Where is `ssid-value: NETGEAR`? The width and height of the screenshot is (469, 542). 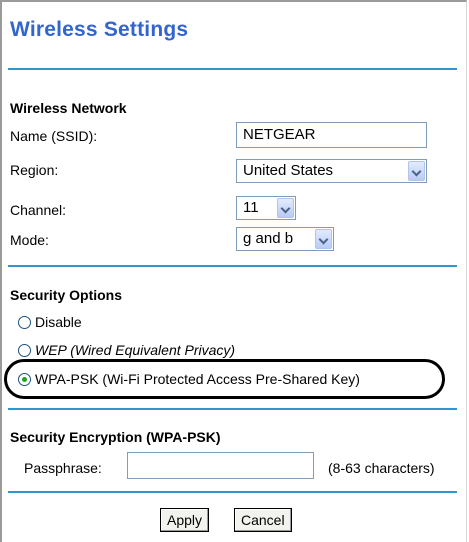
ssid-value: NETGEAR is located at coordinates (279, 134).